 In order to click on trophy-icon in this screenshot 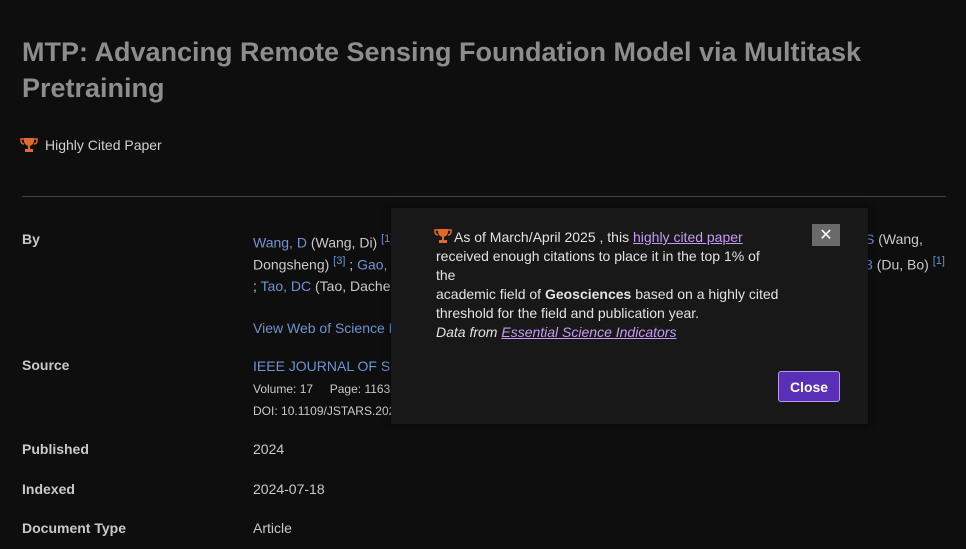, I will do `click(29, 145)`.